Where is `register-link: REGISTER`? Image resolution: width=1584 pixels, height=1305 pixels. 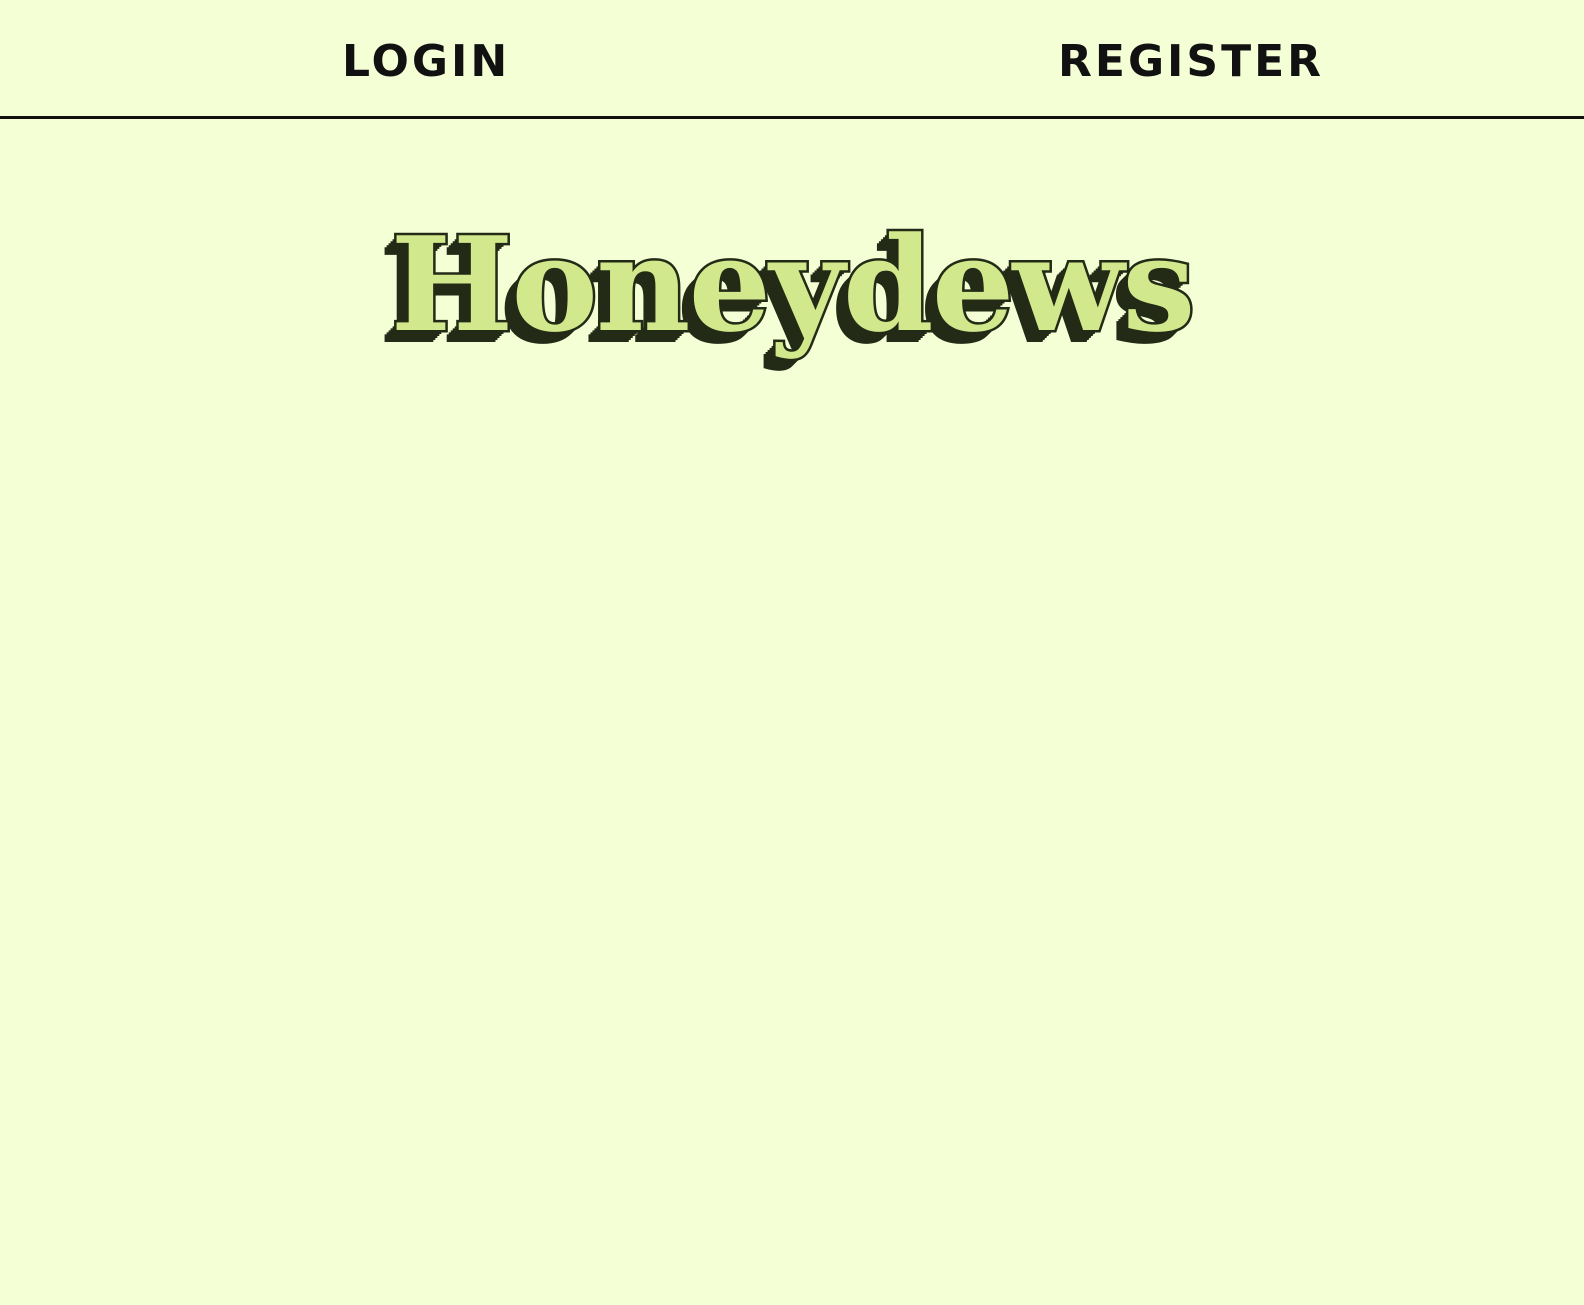 register-link: REGISTER is located at coordinates (1191, 62).